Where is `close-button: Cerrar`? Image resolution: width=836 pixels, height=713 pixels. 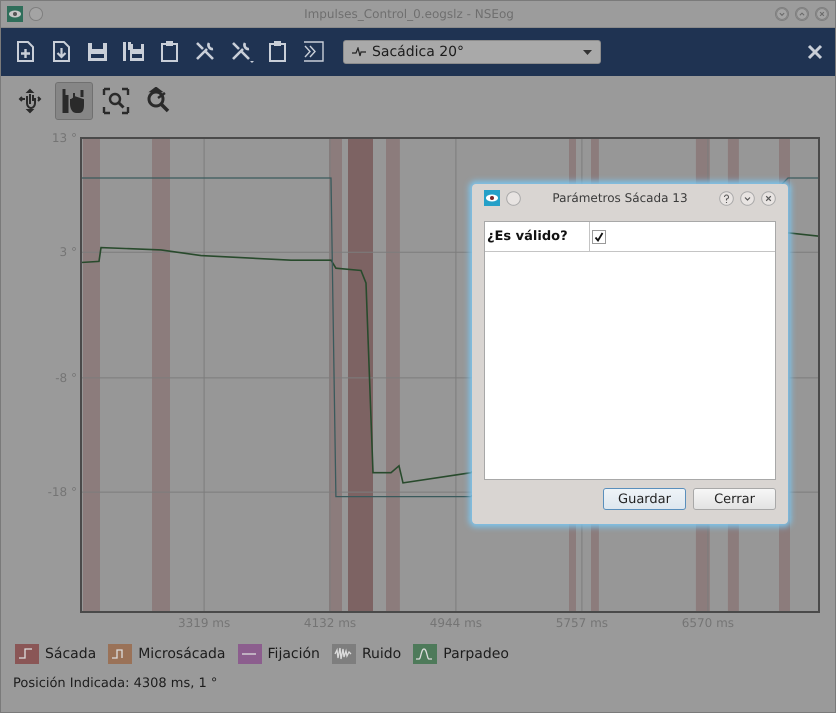
close-button: Cerrar is located at coordinates (734, 499).